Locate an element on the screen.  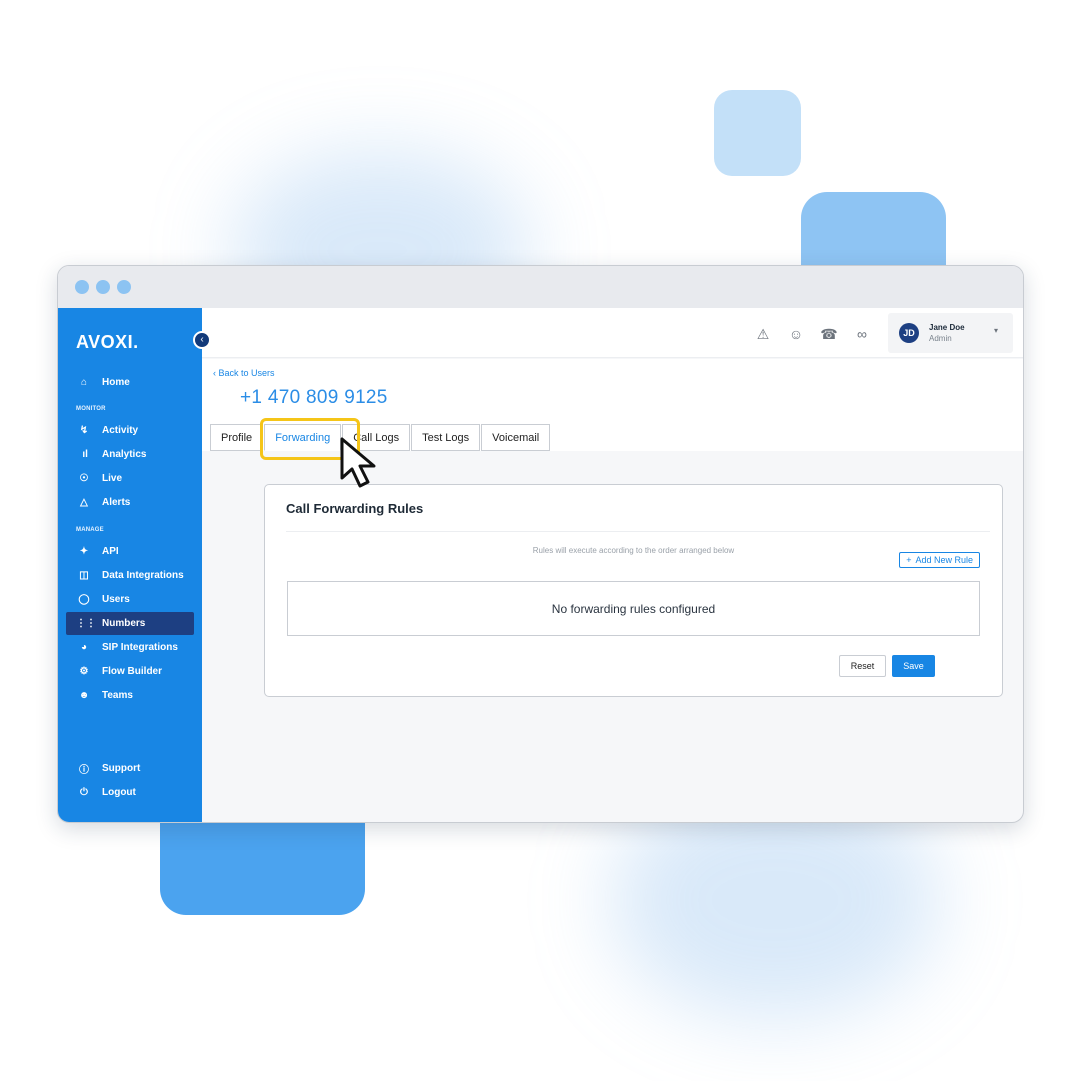
add-new-rule-button: + Add New Rule is located at coordinates (939, 560).